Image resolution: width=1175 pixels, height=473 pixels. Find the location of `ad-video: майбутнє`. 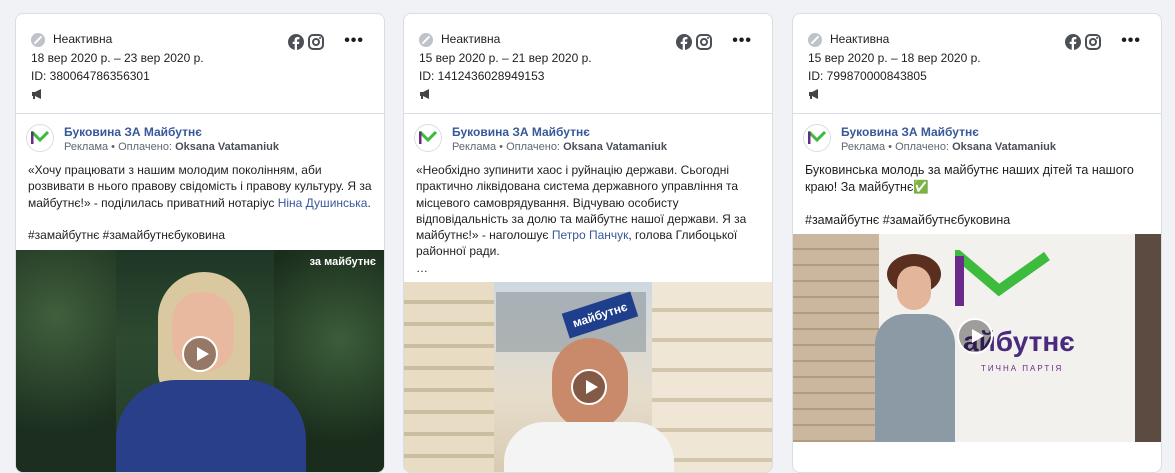

ad-video: майбутнє is located at coordinates (588, 377).